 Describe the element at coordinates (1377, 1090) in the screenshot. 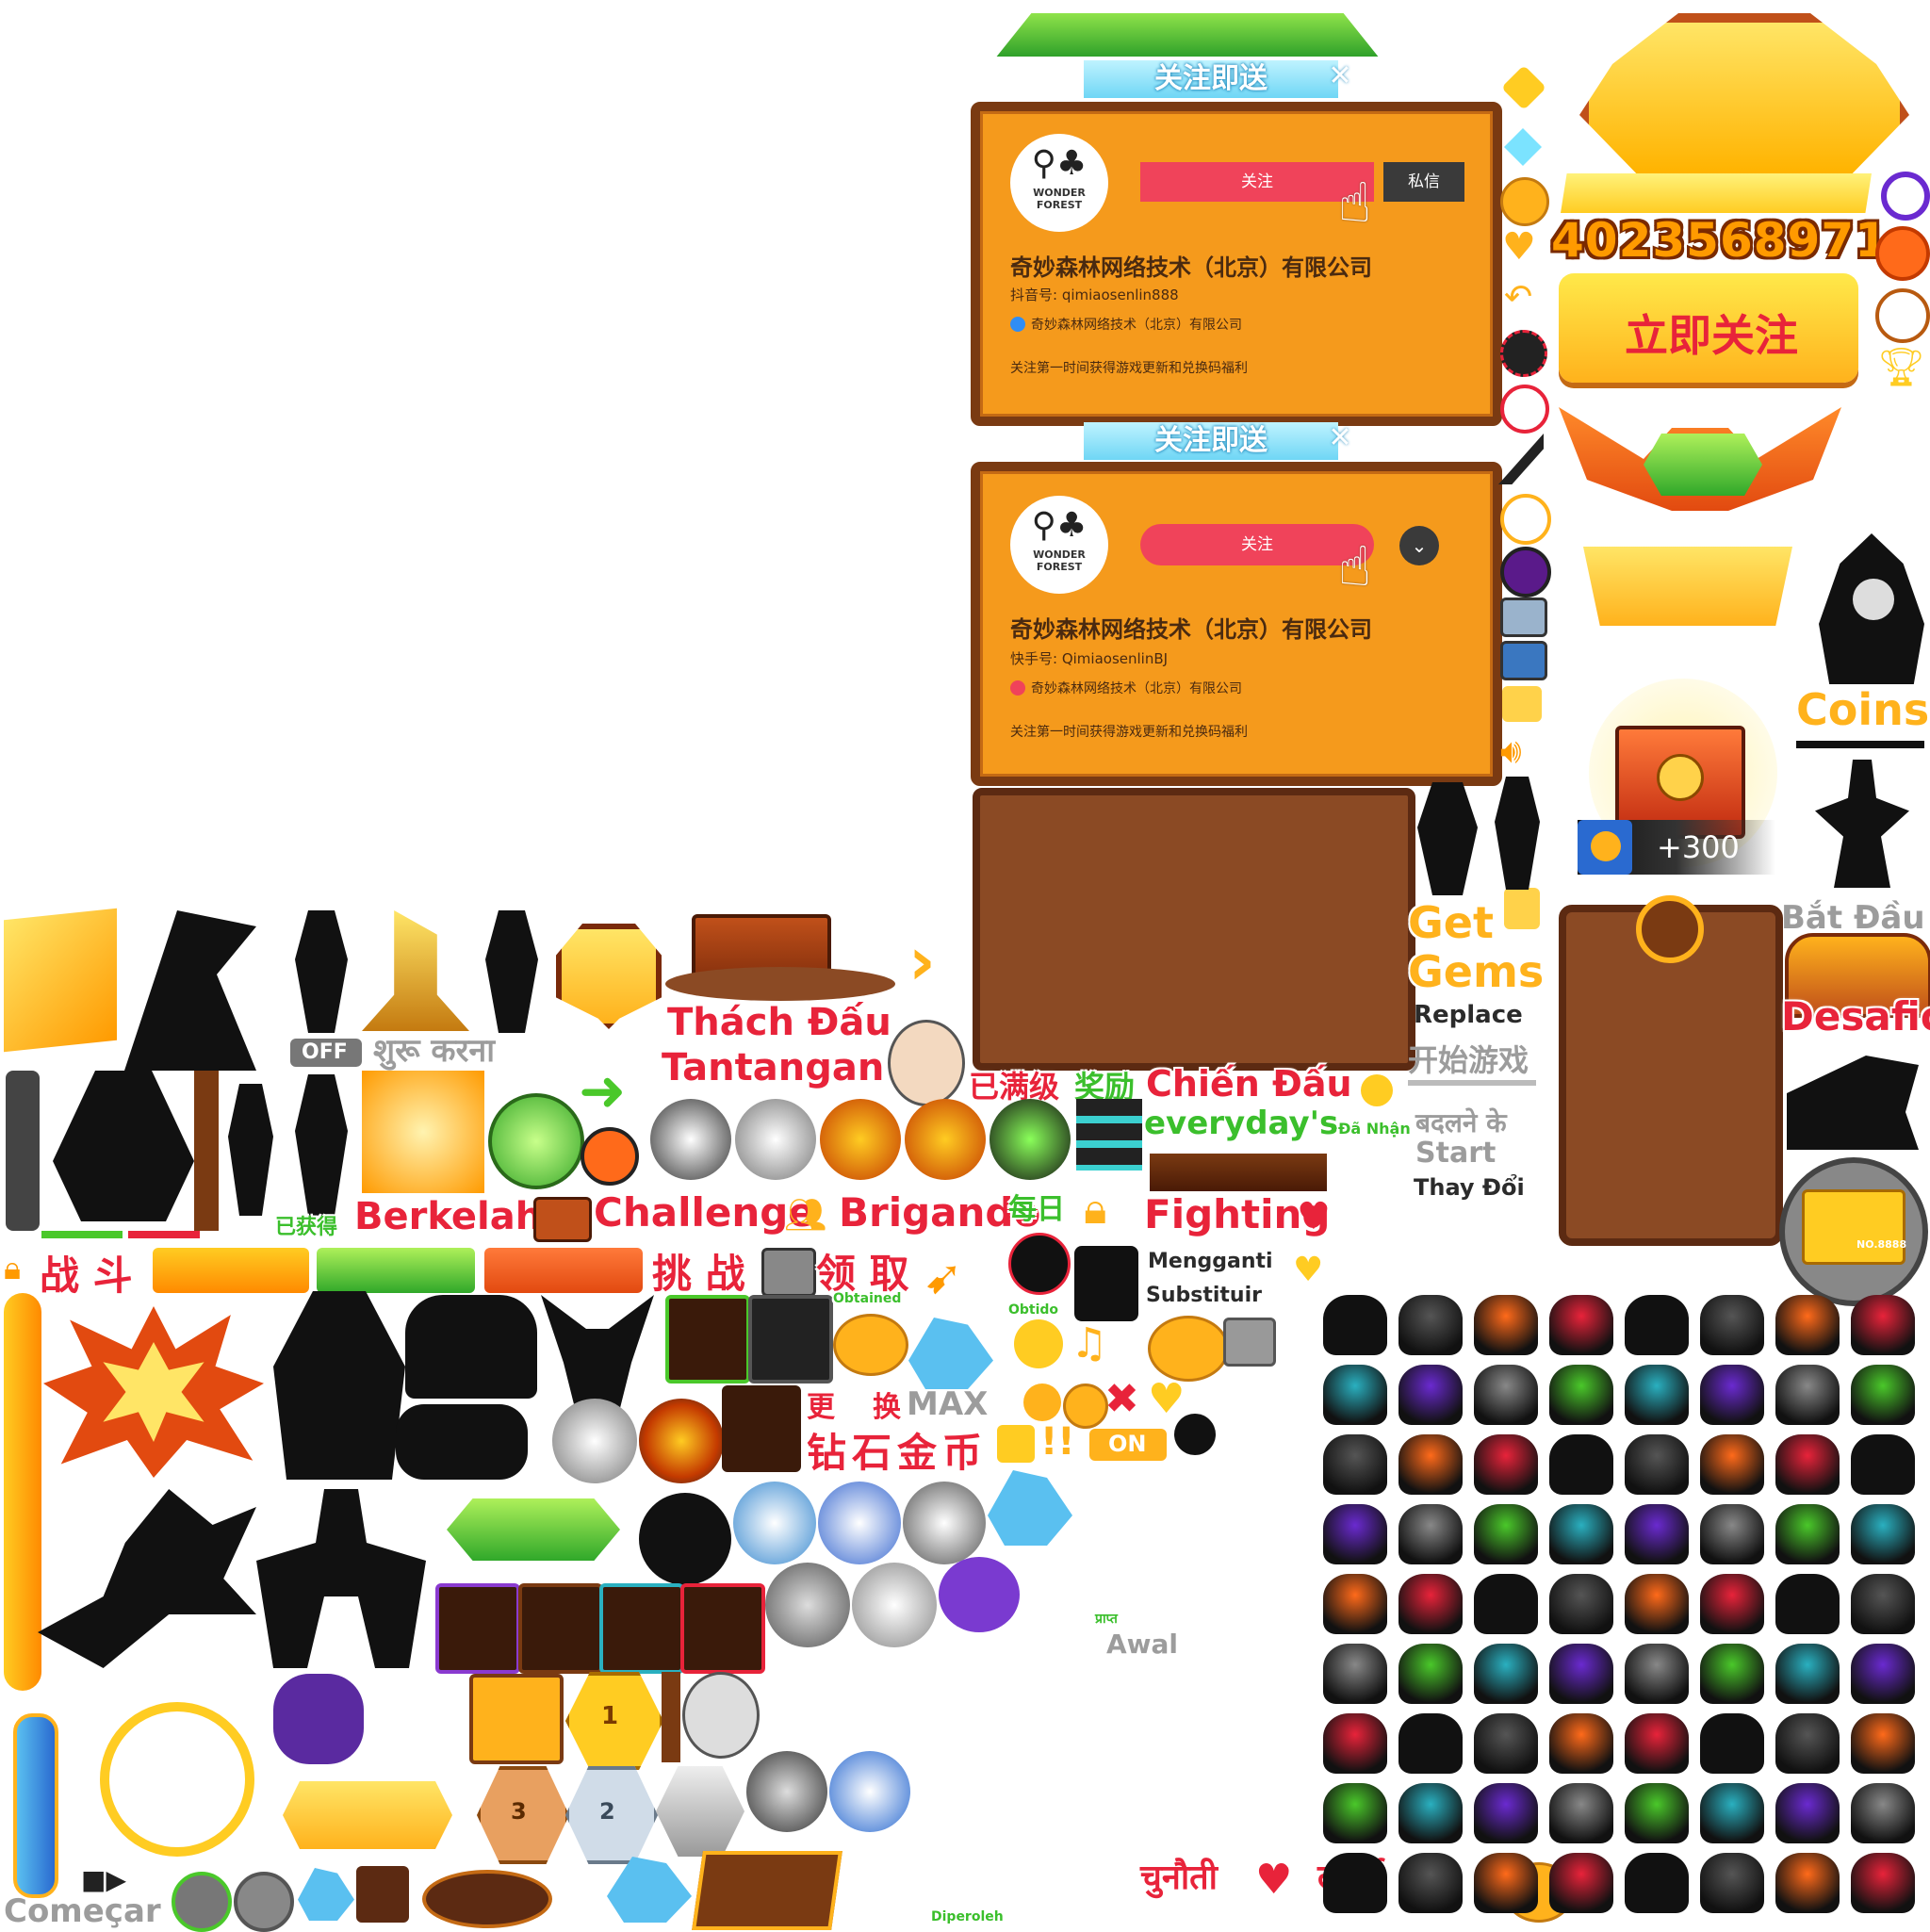

I see `coin-icon` at that location.